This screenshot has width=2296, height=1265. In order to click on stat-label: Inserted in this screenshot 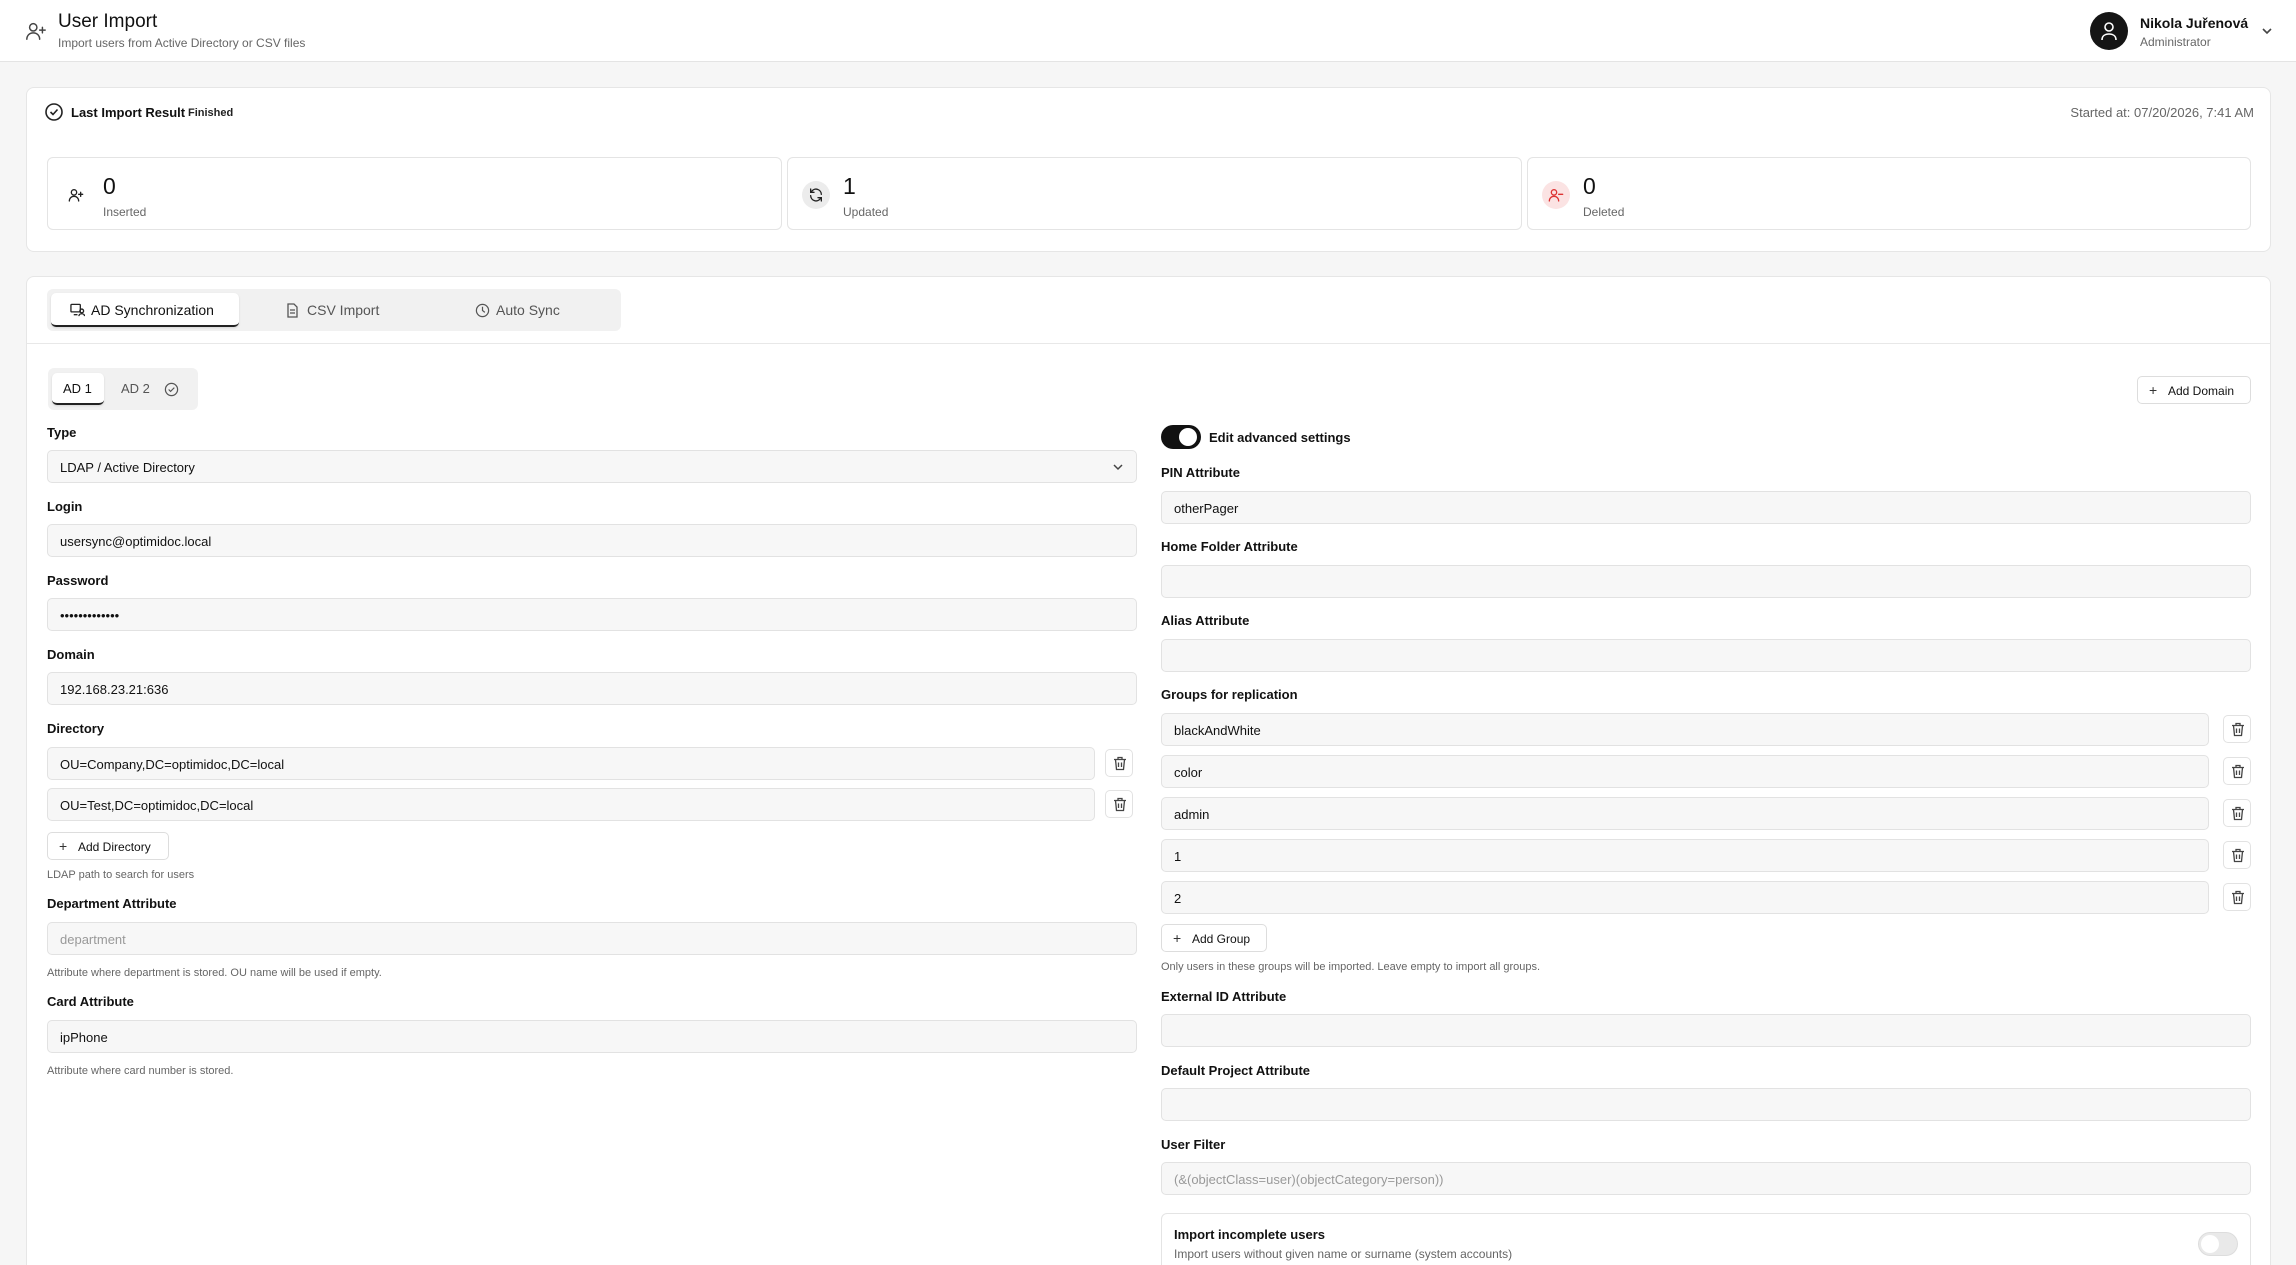, I will do `click(125, 212)`.